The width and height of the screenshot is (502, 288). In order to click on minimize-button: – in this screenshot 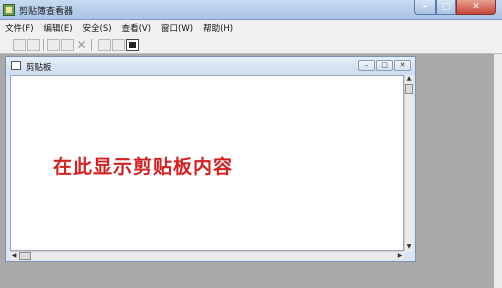, I will do `click(425, 7)`.